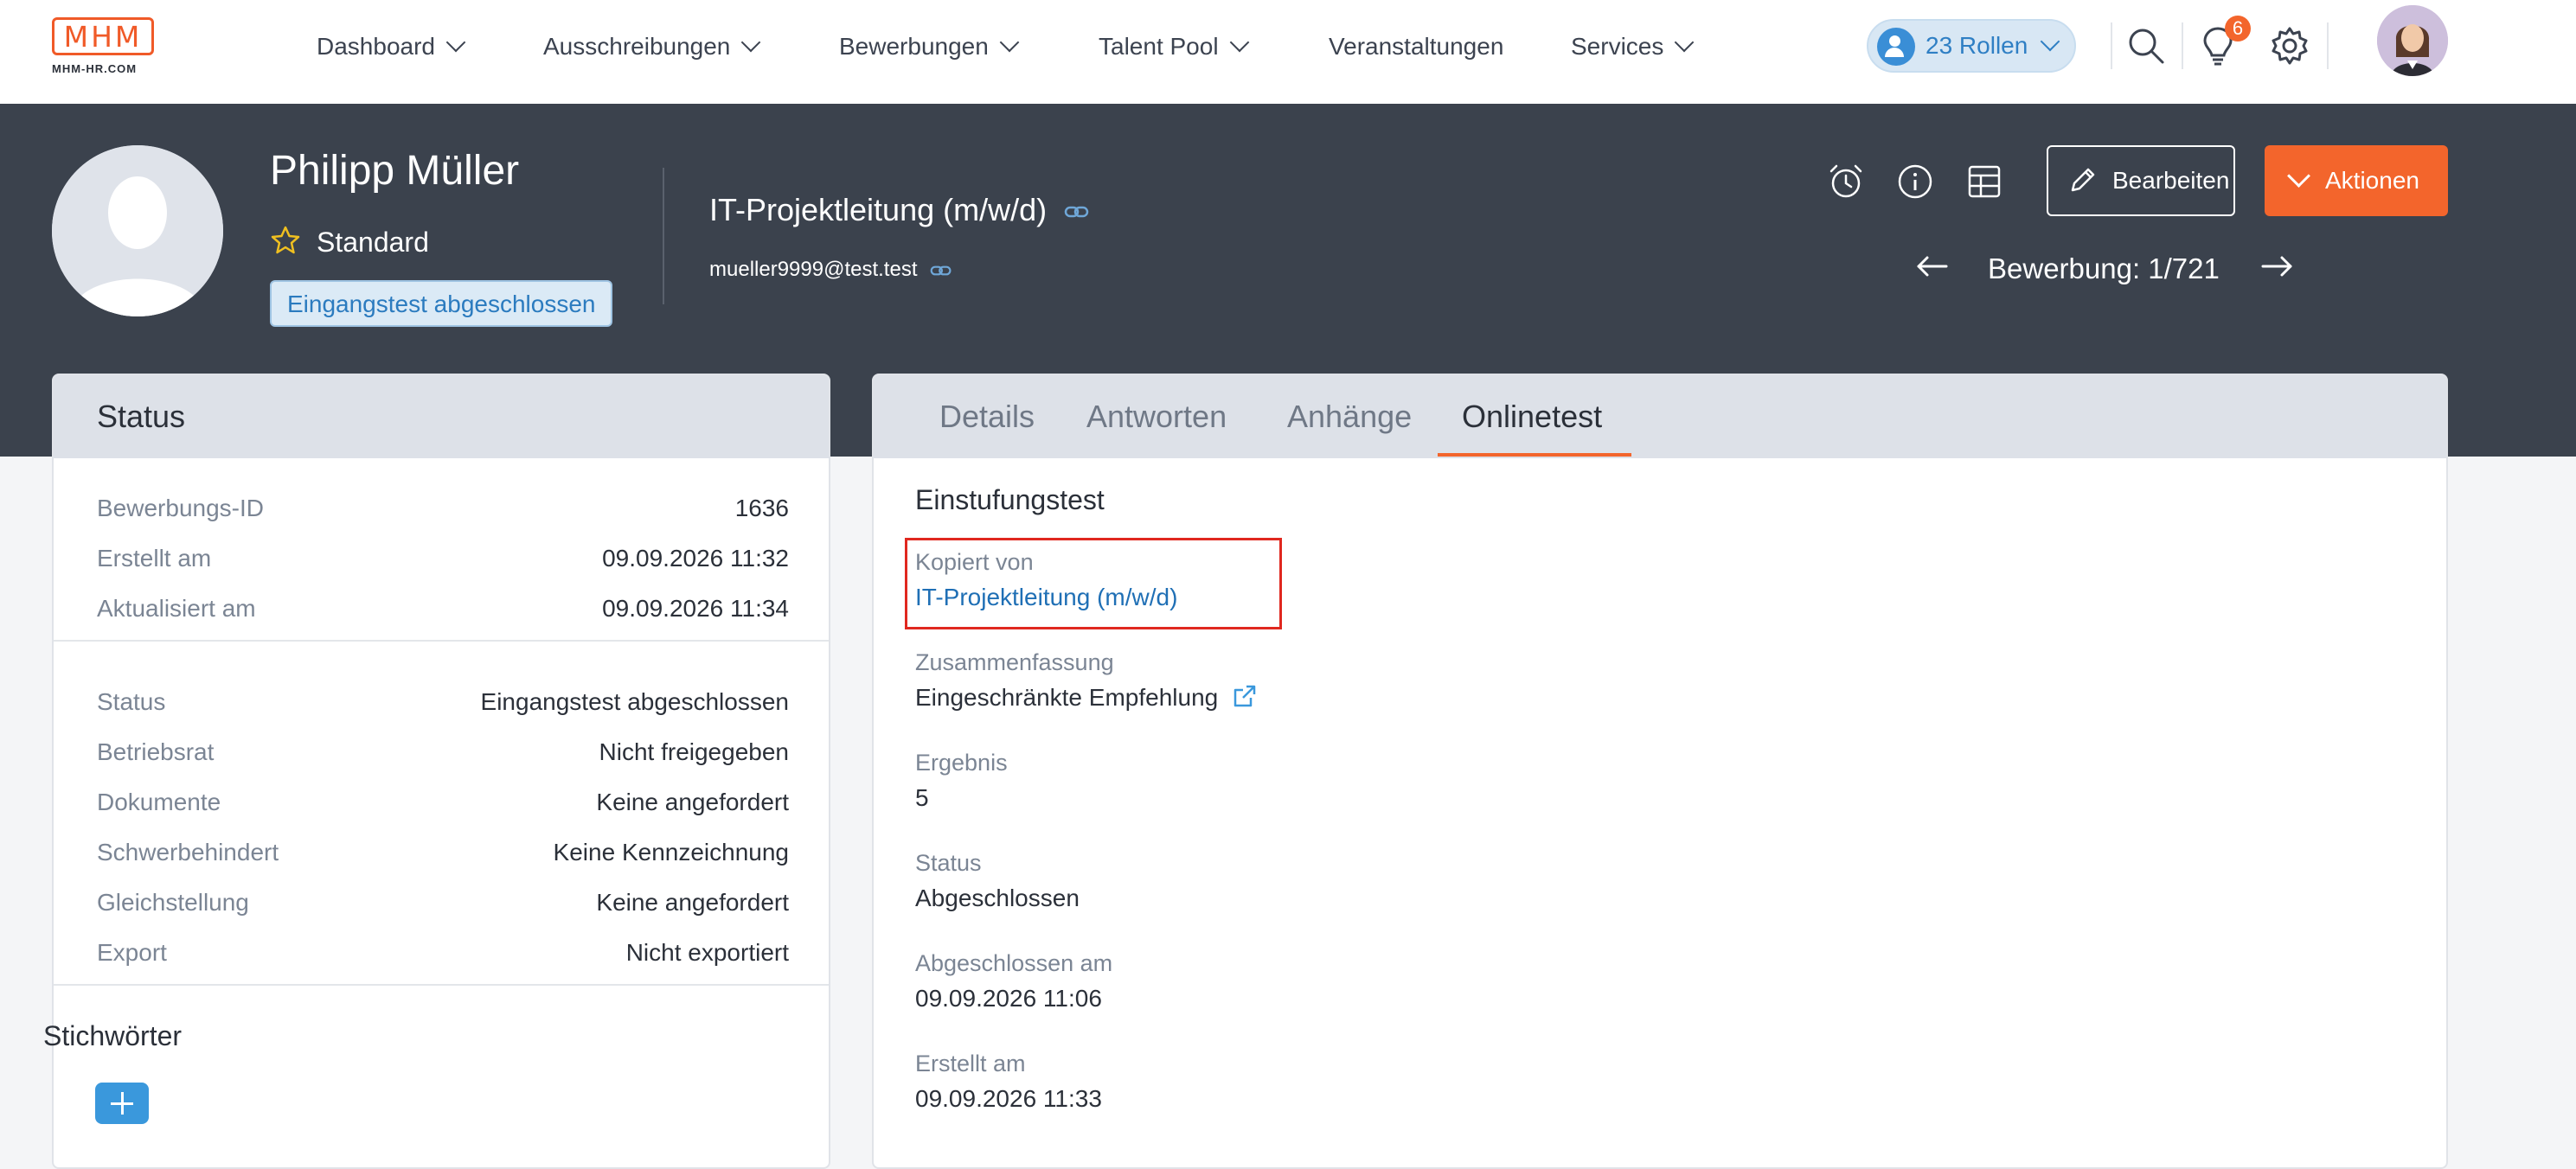 The width and height of the screenshot is (2576, 1169). What do you see at coordinates (961, 763) in the screenshot?
I see `field-label: Ergebnis` at bounding box center [961, 763].